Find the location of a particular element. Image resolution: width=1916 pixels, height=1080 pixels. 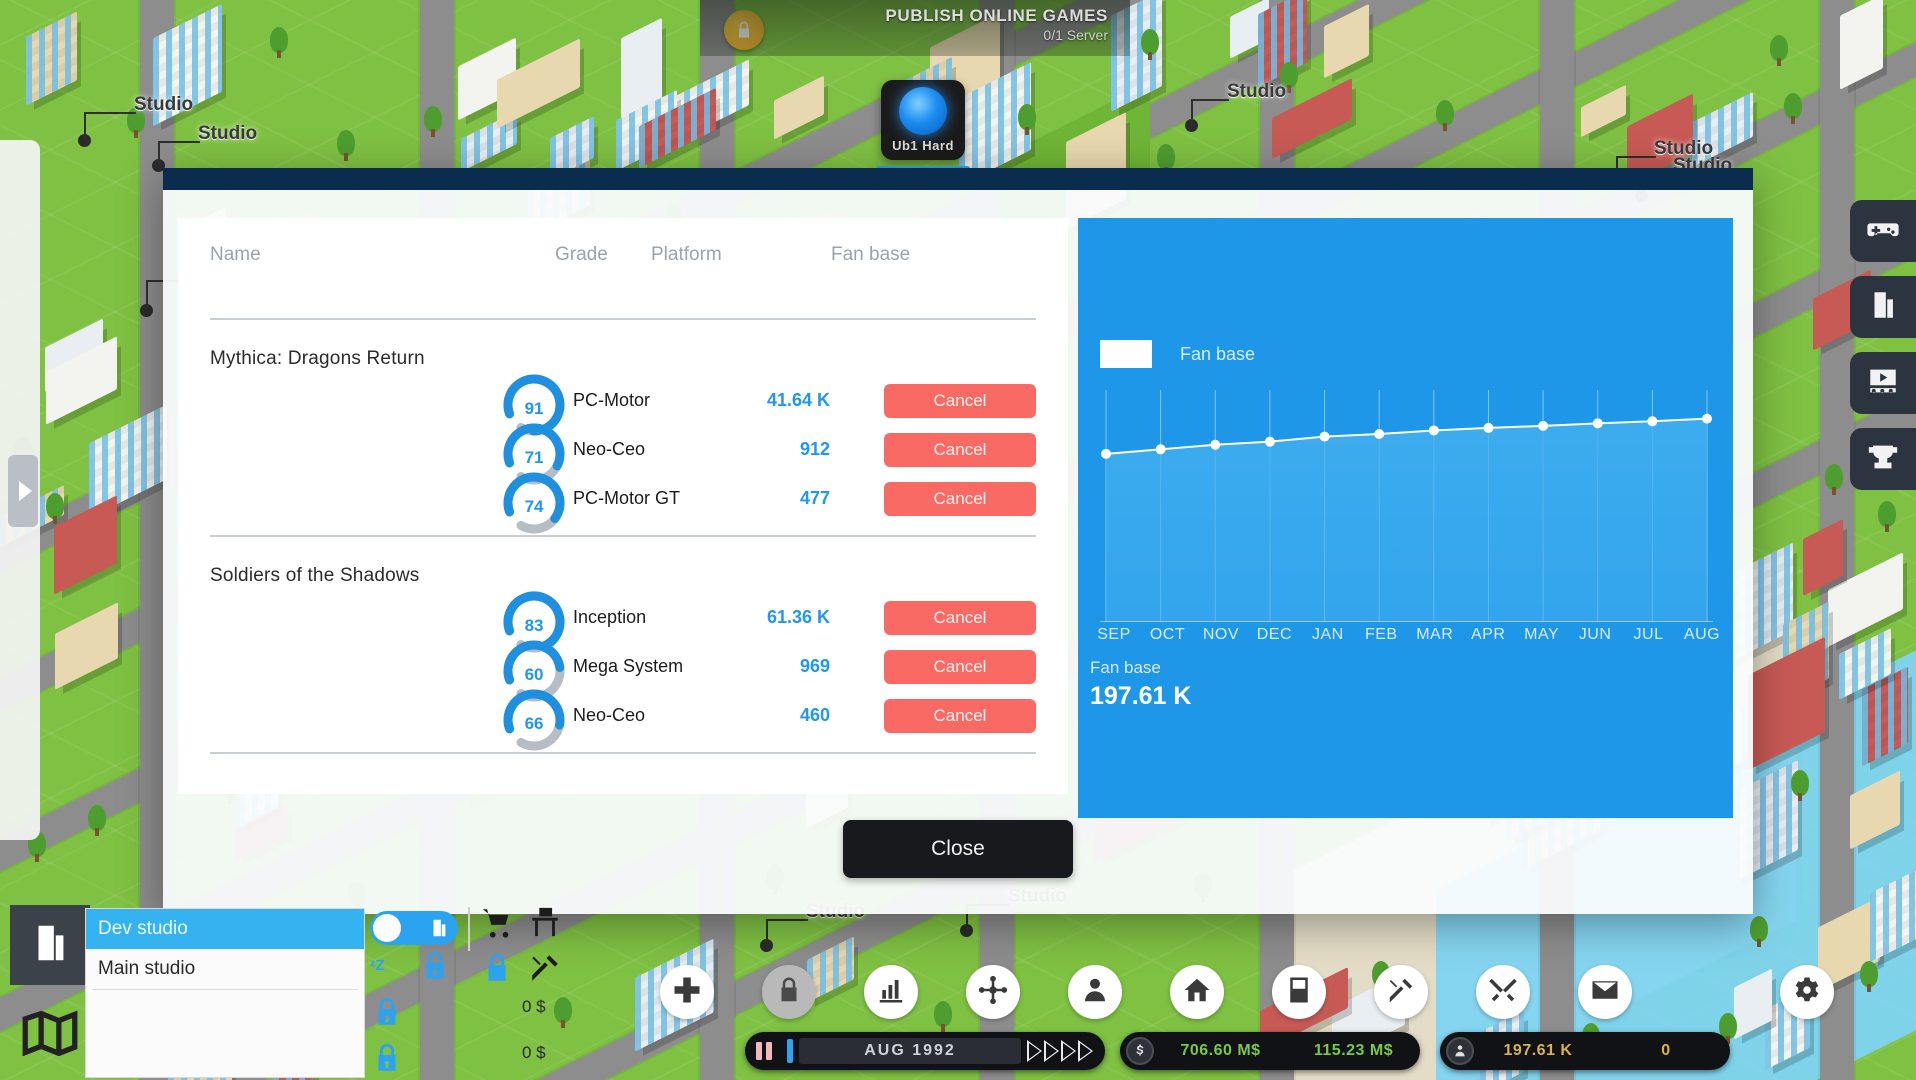

desk-icon is located at coordinates (545, 924).